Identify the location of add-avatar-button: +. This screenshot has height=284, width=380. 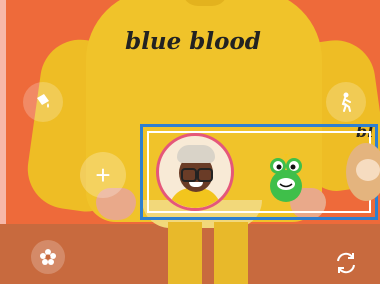
(103, 175).